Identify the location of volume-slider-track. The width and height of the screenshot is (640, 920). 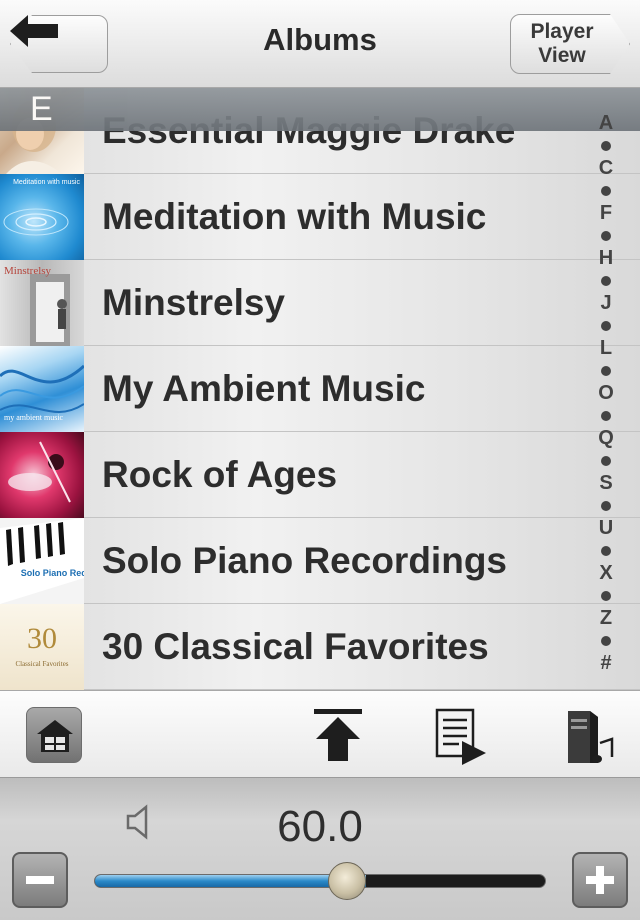
(320, 881).